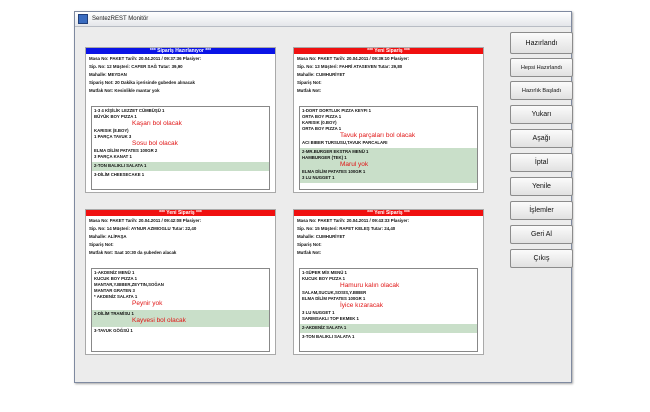  What do you see at coordinates (113, 330) in the screenshot?
I see `item-line: 3-TAVUK GÖĞSÜ 1` at bounding box center [113, 330].